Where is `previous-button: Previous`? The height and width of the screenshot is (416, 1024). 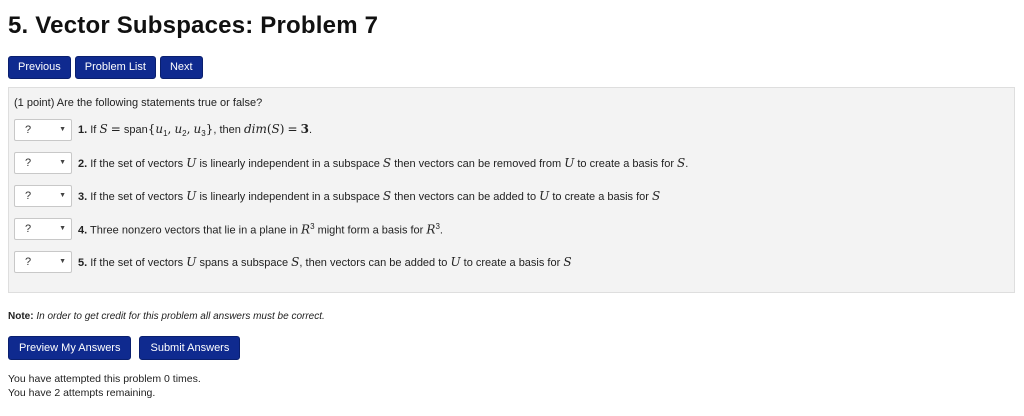 previous-button: Previous is located at coordinates (39, 67).